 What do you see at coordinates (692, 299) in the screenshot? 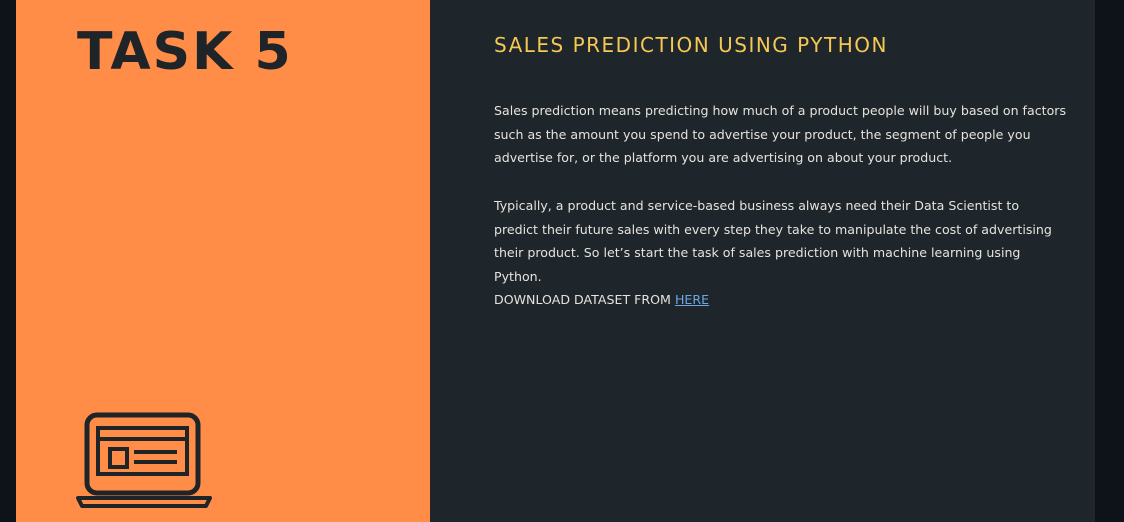
I see `download-dataset-link: HERE` at bounding box center [692, 299].